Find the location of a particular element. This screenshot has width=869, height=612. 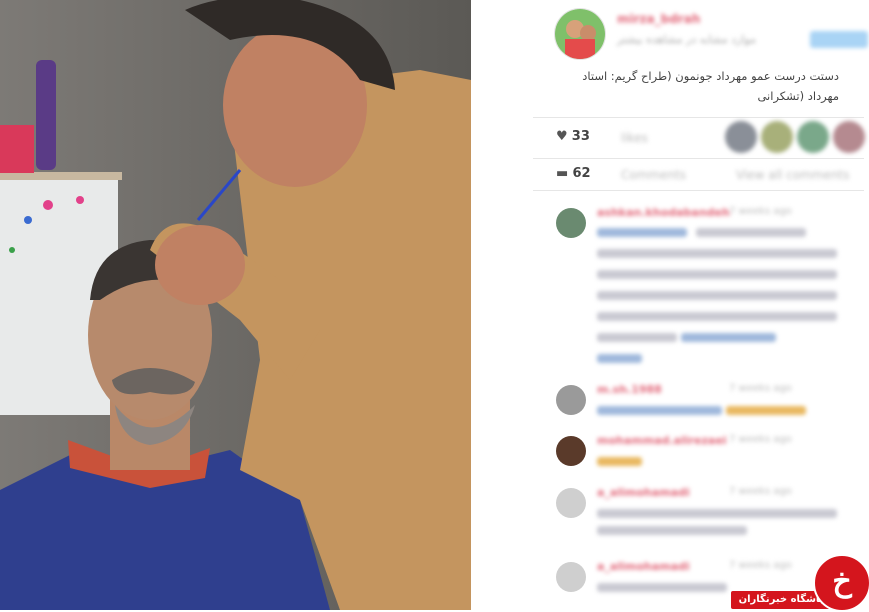

owner-avatar is located at coordinates (580, 34).